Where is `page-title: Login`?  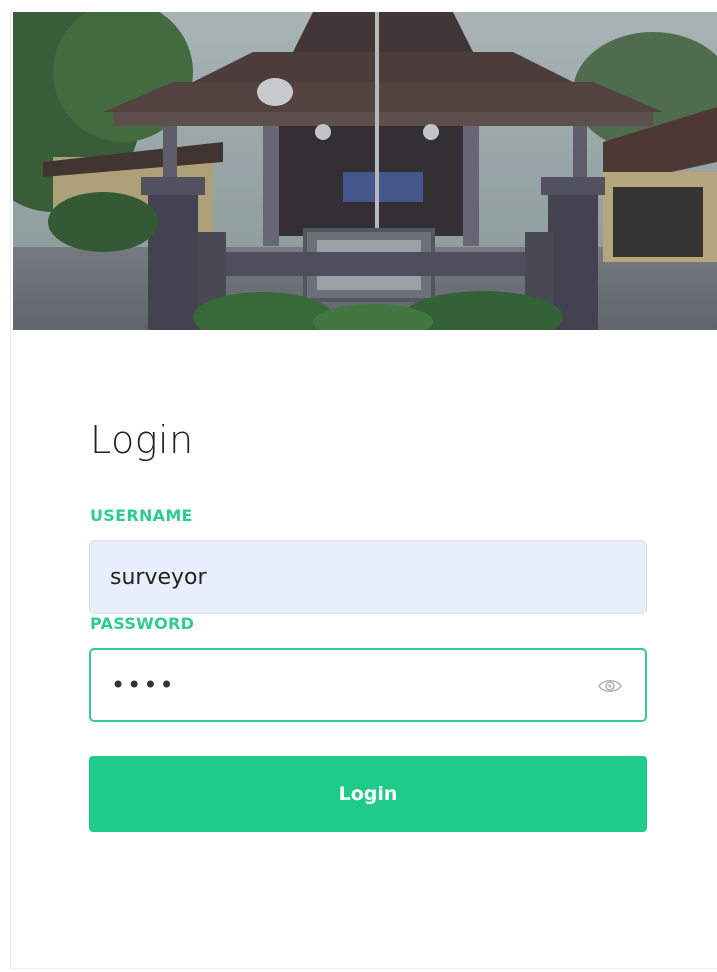
page-title: Login is located at coordinates (142, 440).